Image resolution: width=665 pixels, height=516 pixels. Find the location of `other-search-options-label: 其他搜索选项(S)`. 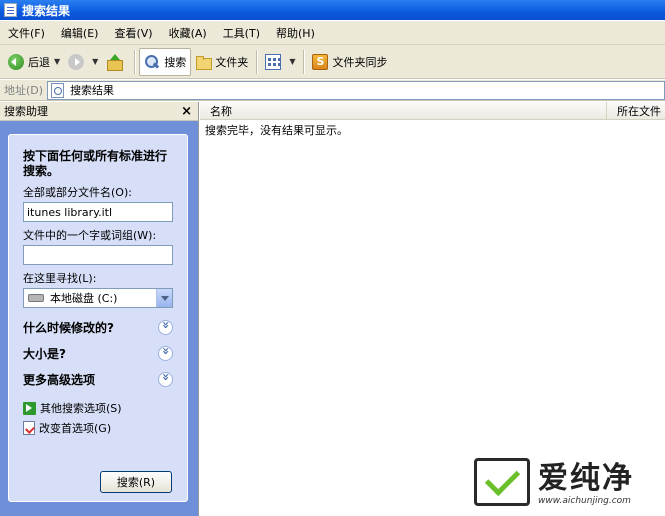

other-search-options-label: 其他搜索选项(S) is located at coordinates (81, 408).